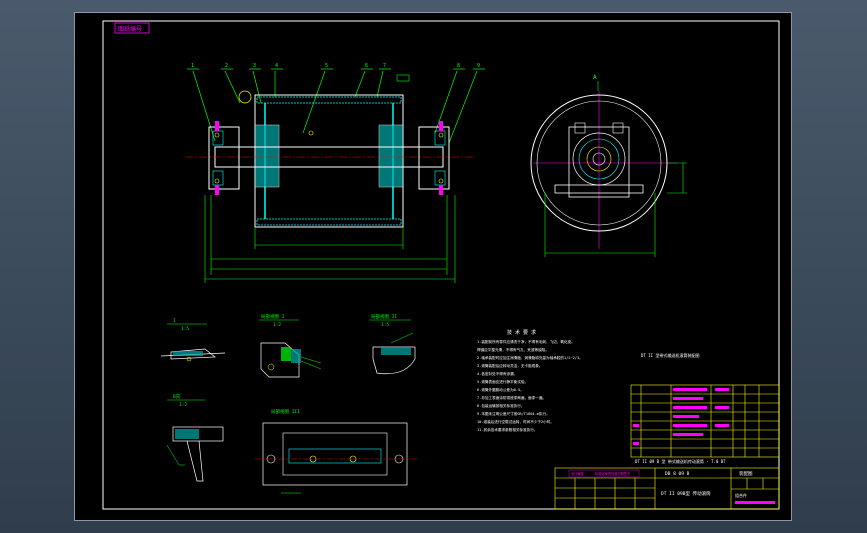 The image size is (867, 533). Describe the element at coordinates (502, 381) in the screenshot. I see `note-line-6: 5.滚筒表面应进行静平衡试验。` at that location.